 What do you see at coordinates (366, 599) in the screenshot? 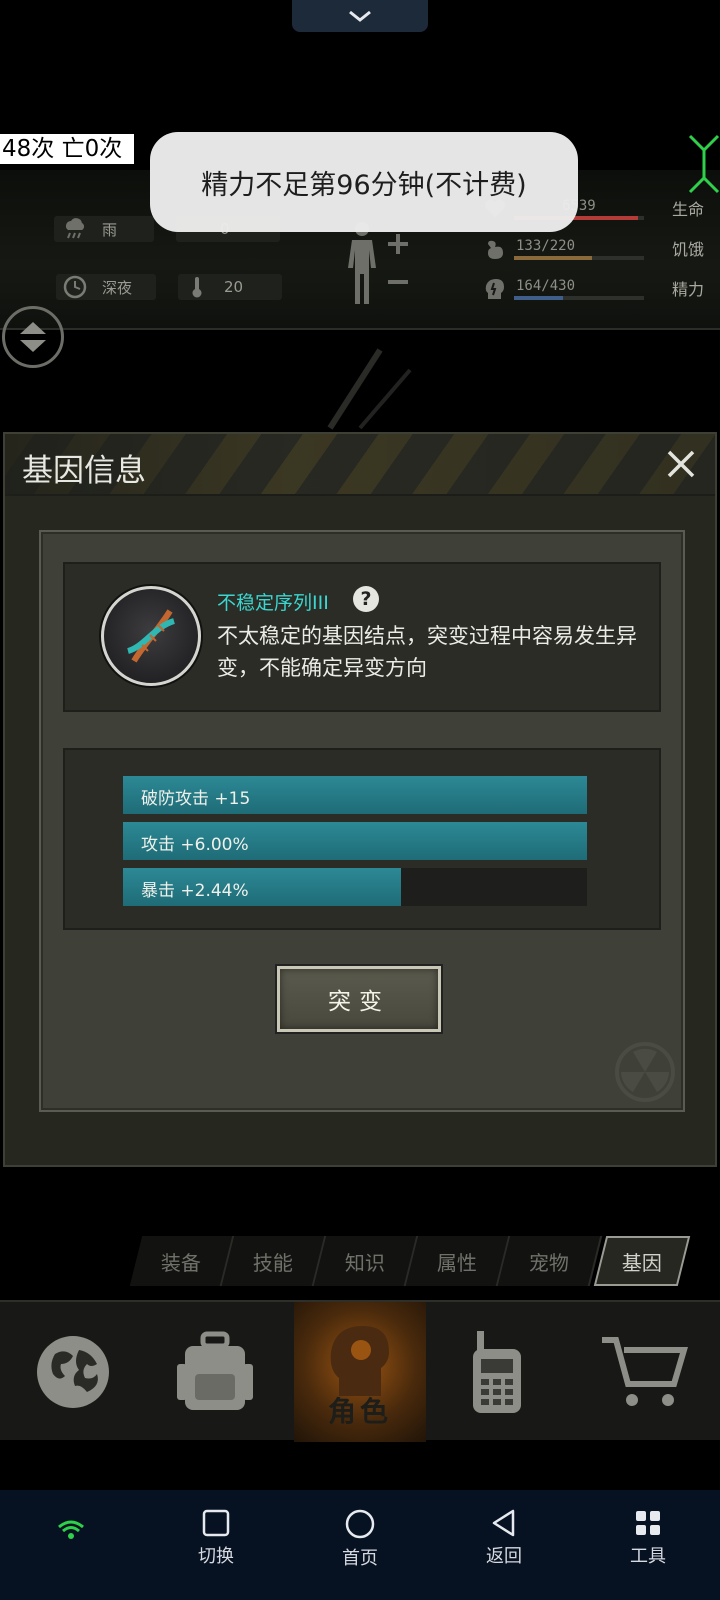
I see `help-icon: ?` at bounding box center [366, 599].